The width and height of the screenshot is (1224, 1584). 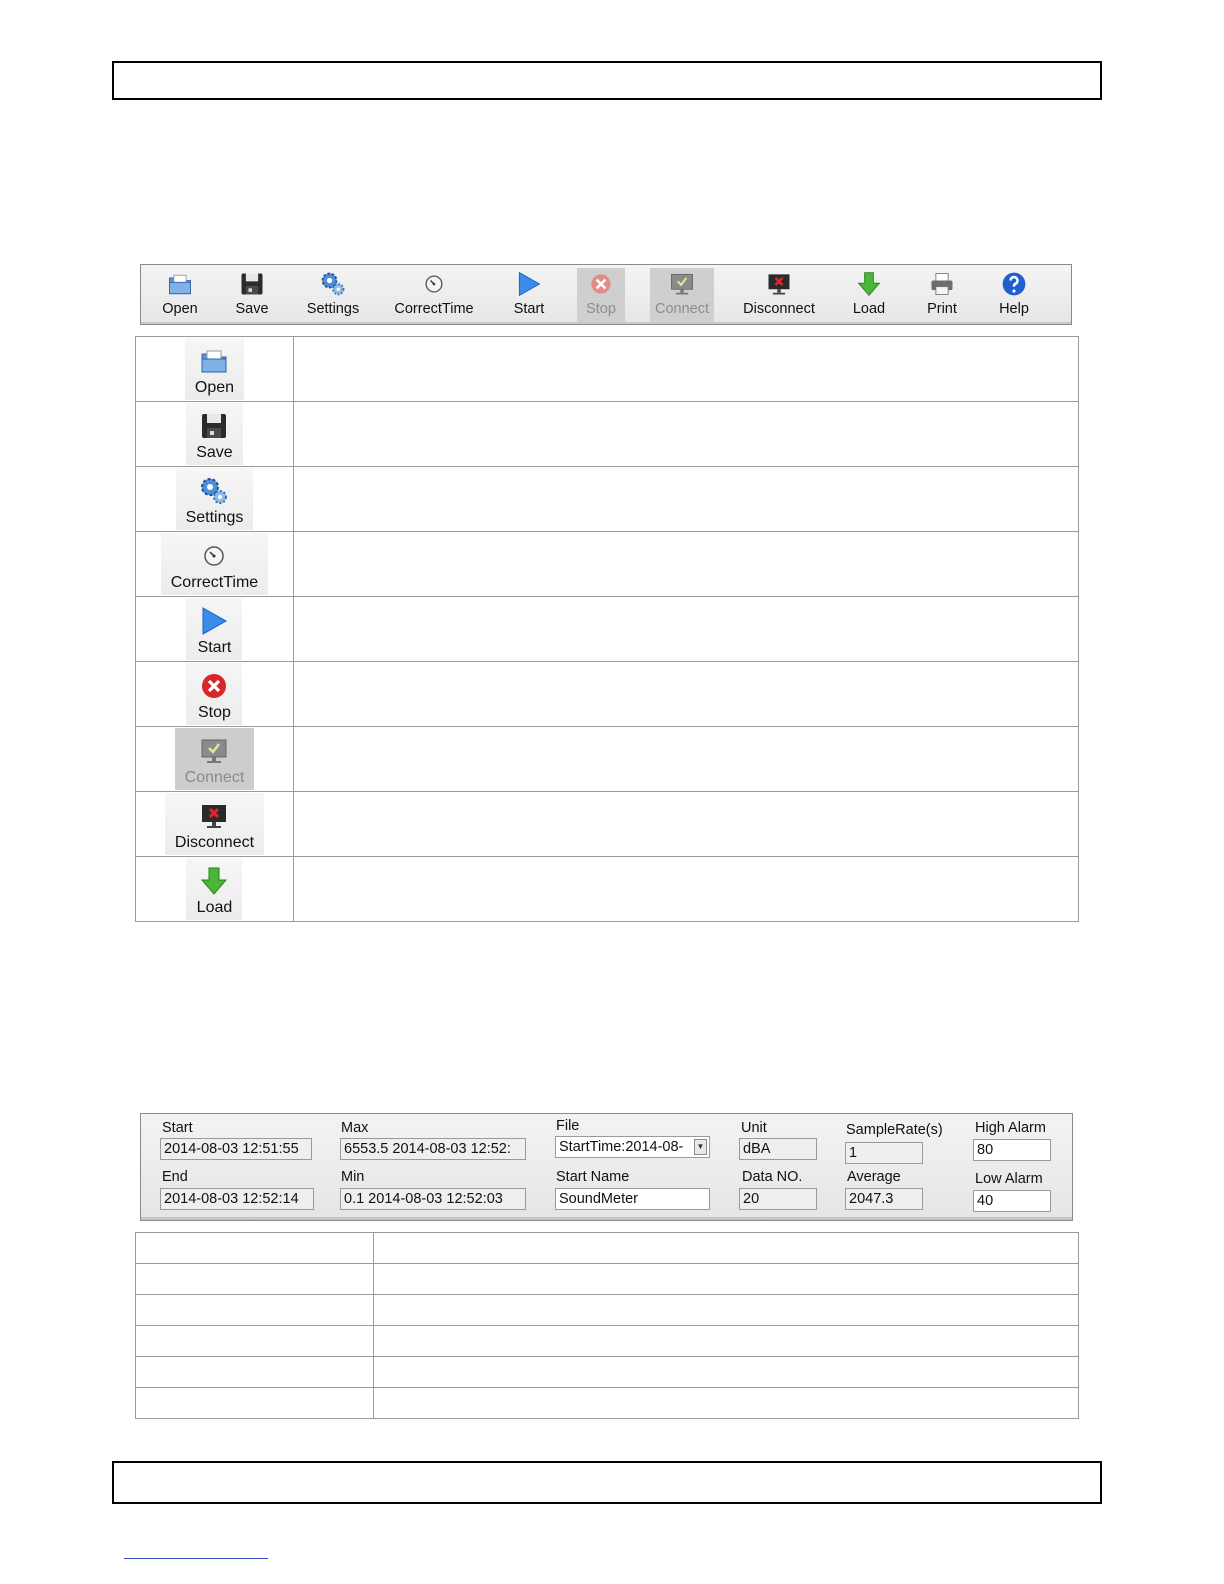 What do you see at coordinates (333, 309) in the screenshot?
I see `toolbar-button-label: Settings` at bounding box center [333, 309].